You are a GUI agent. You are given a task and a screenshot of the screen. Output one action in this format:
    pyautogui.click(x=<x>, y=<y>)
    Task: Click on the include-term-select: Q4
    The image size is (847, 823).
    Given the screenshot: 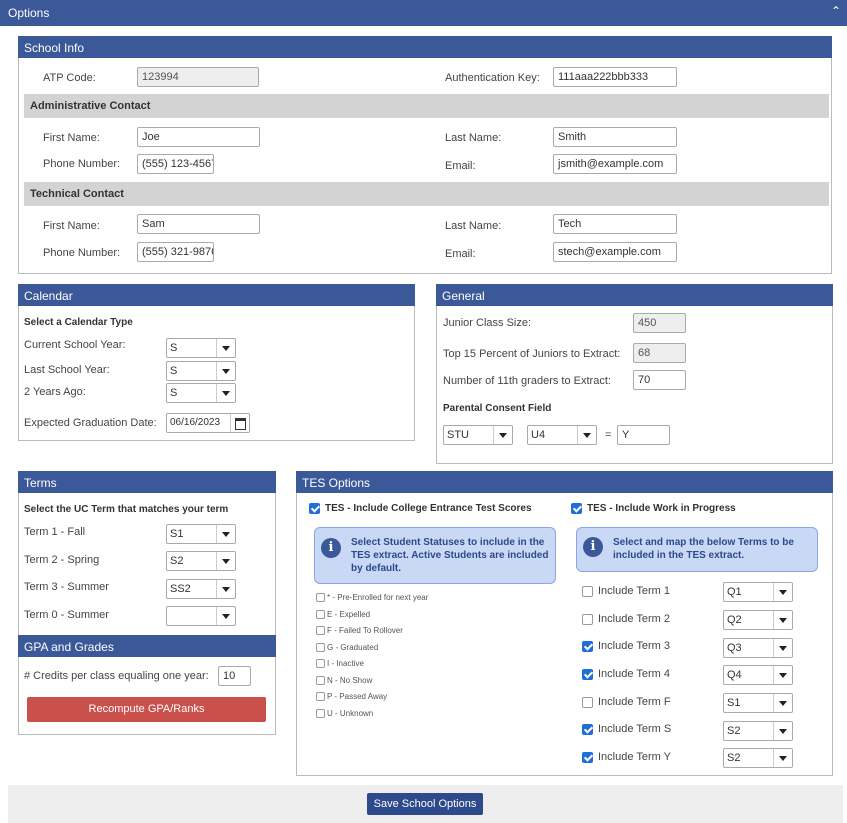 What is the action you would take?
    pyautogui.click(x=758, y=675)
    